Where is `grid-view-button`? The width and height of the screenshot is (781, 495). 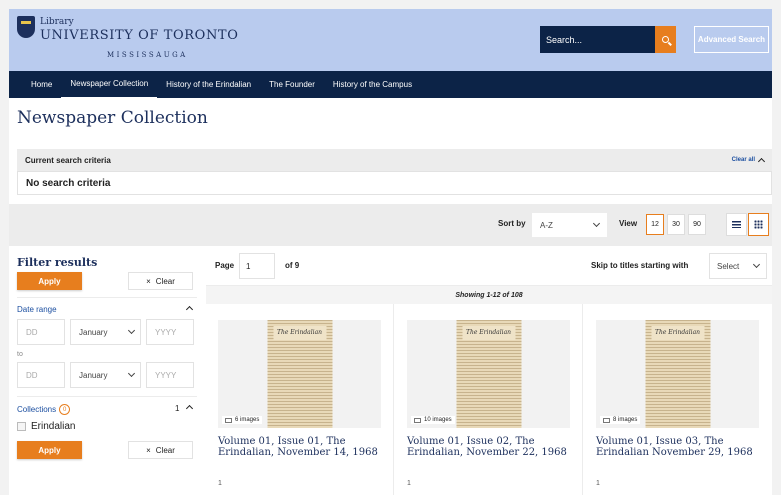
grid-view-button is located at coordinates (758, 224).